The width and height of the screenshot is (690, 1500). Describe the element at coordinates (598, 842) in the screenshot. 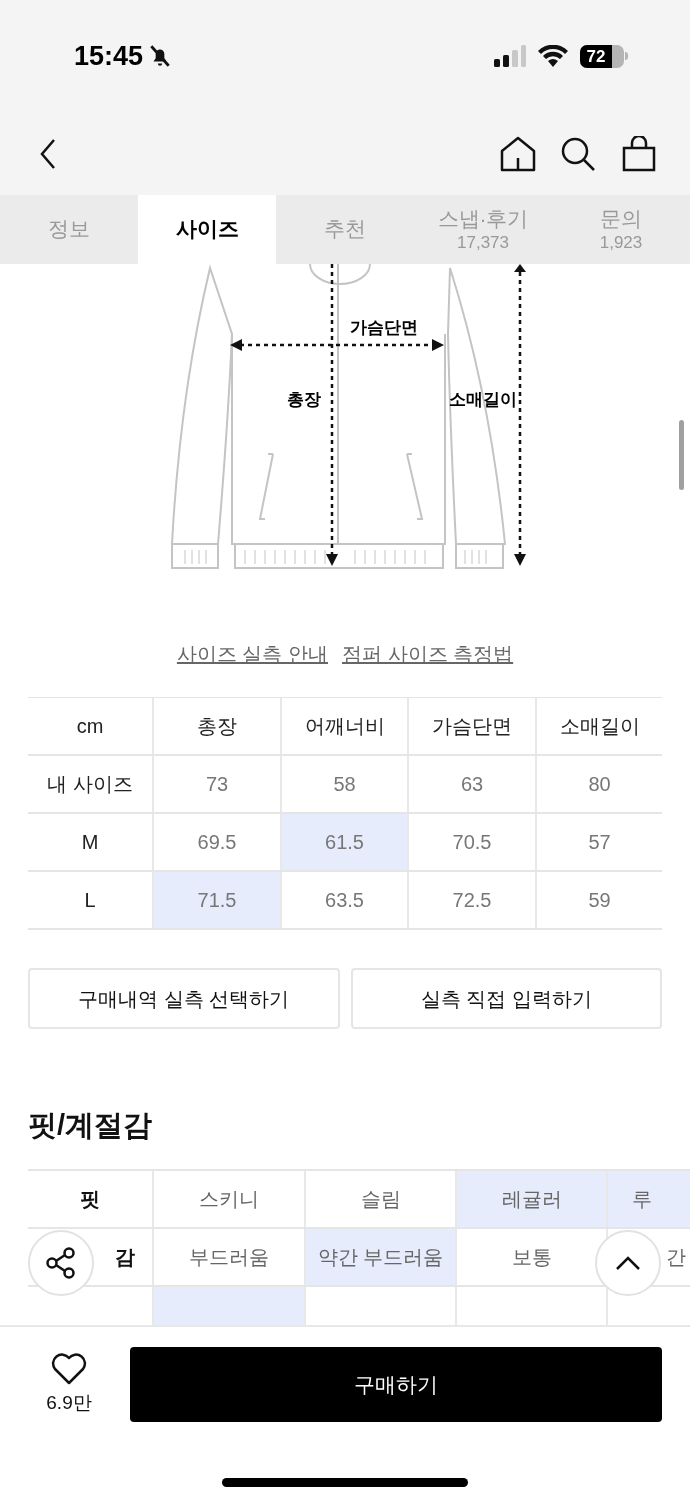

I see `table-cell: 57` at that location.